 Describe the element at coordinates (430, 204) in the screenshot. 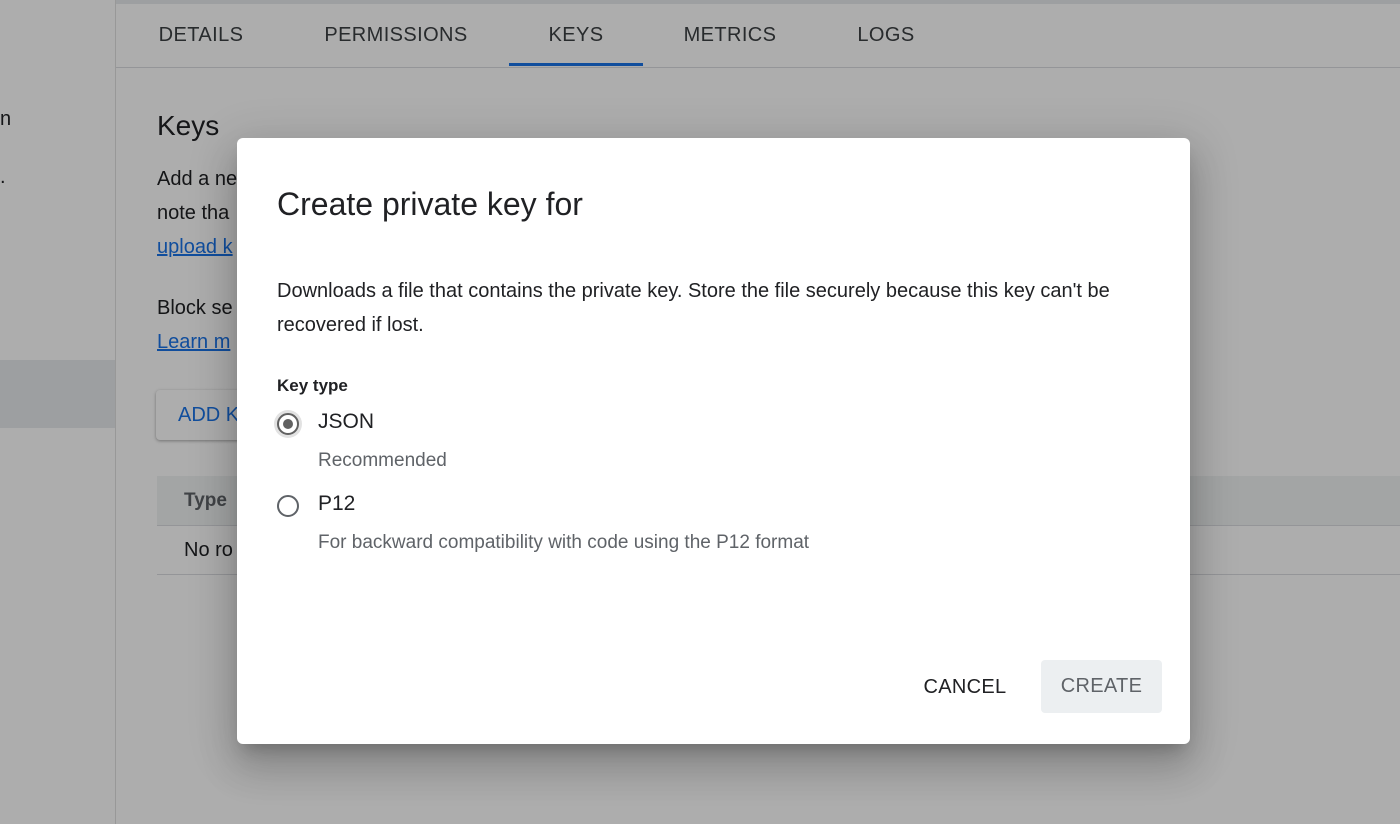

I see `dialog-title: Create private key for` at that location.